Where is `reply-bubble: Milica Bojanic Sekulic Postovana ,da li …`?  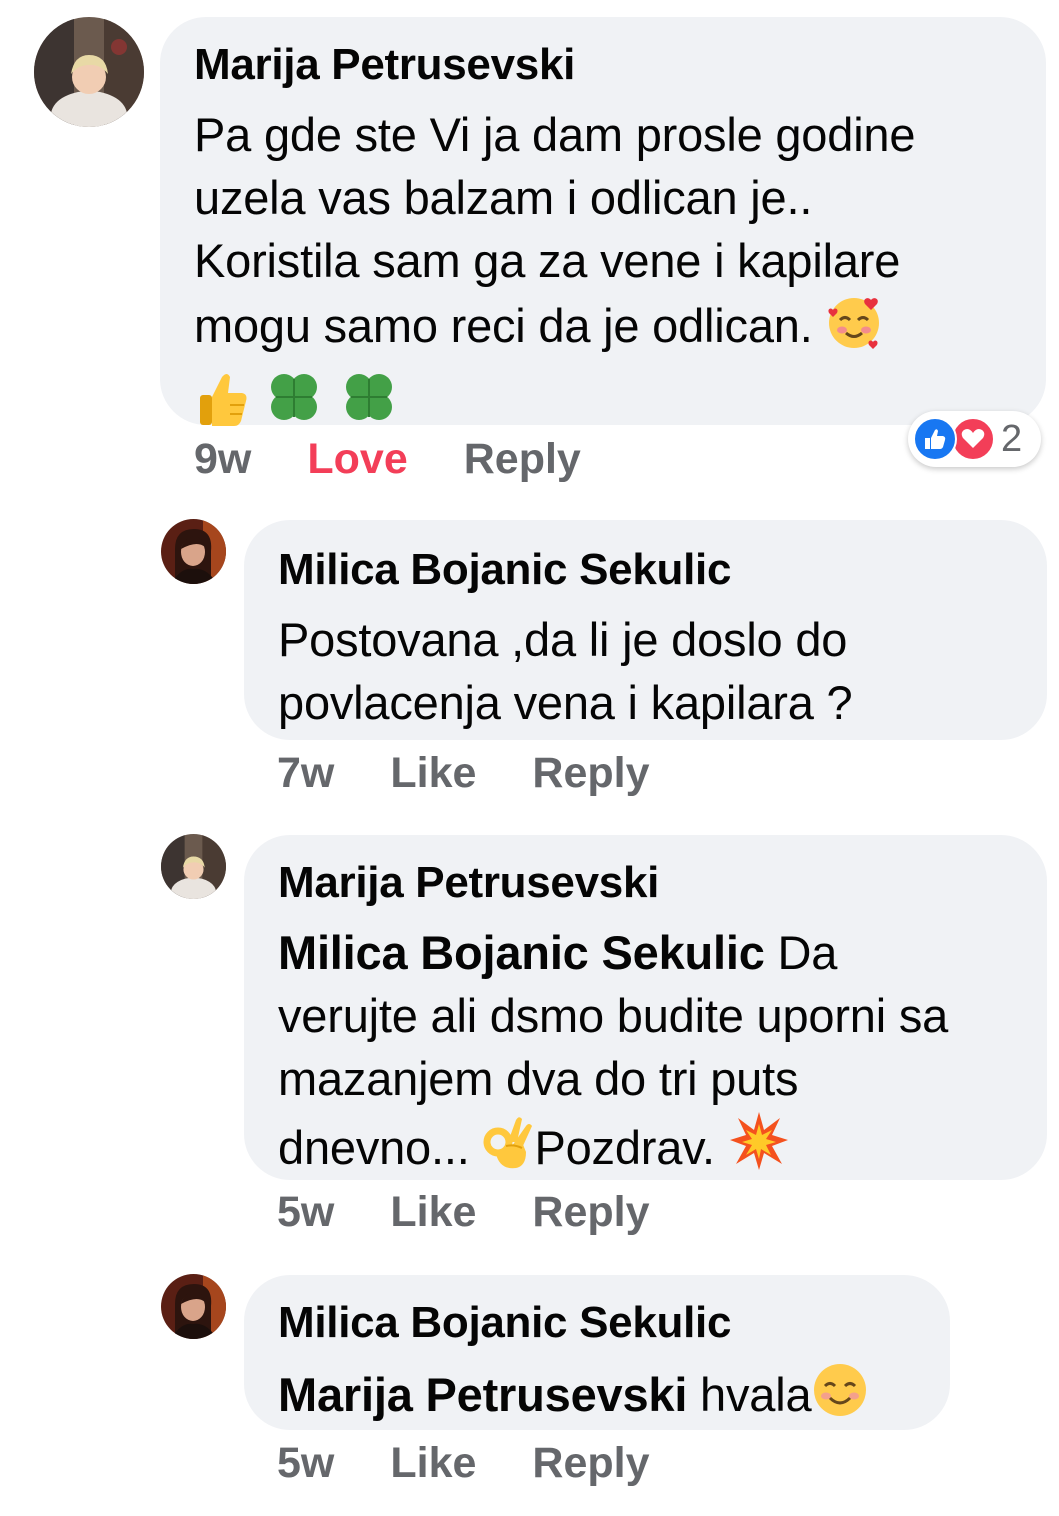
reply-bubble: Milica Bojanic Sekulic Postovana ,da li … is located at coordinates (645, 630).